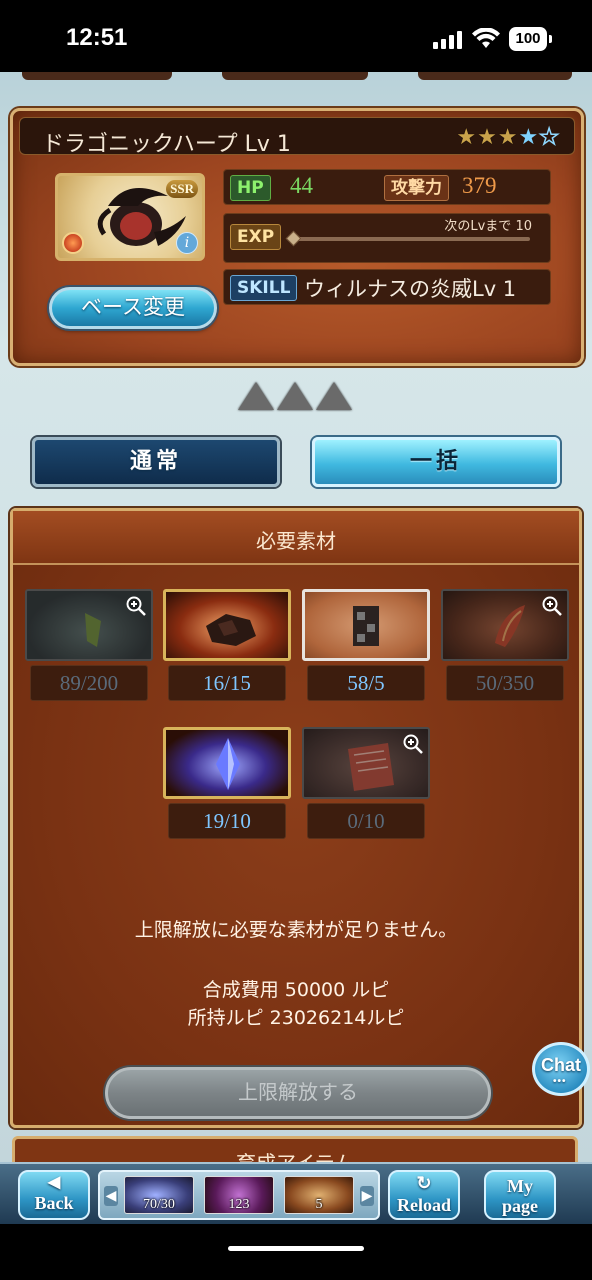 This screenshot has width=592, height=1280. What do you see at coordinates (416, 188) in the screenshot?
I see `atk-label: 攻撃力` at bounding box center [416, 188].